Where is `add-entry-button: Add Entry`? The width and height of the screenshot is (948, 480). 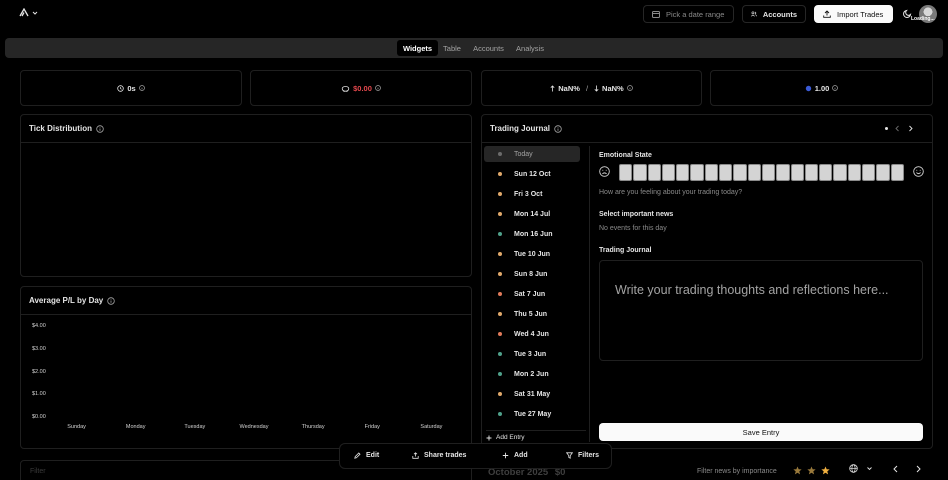
add-entry-button: Add Entry is located at coordinates (536, 435).